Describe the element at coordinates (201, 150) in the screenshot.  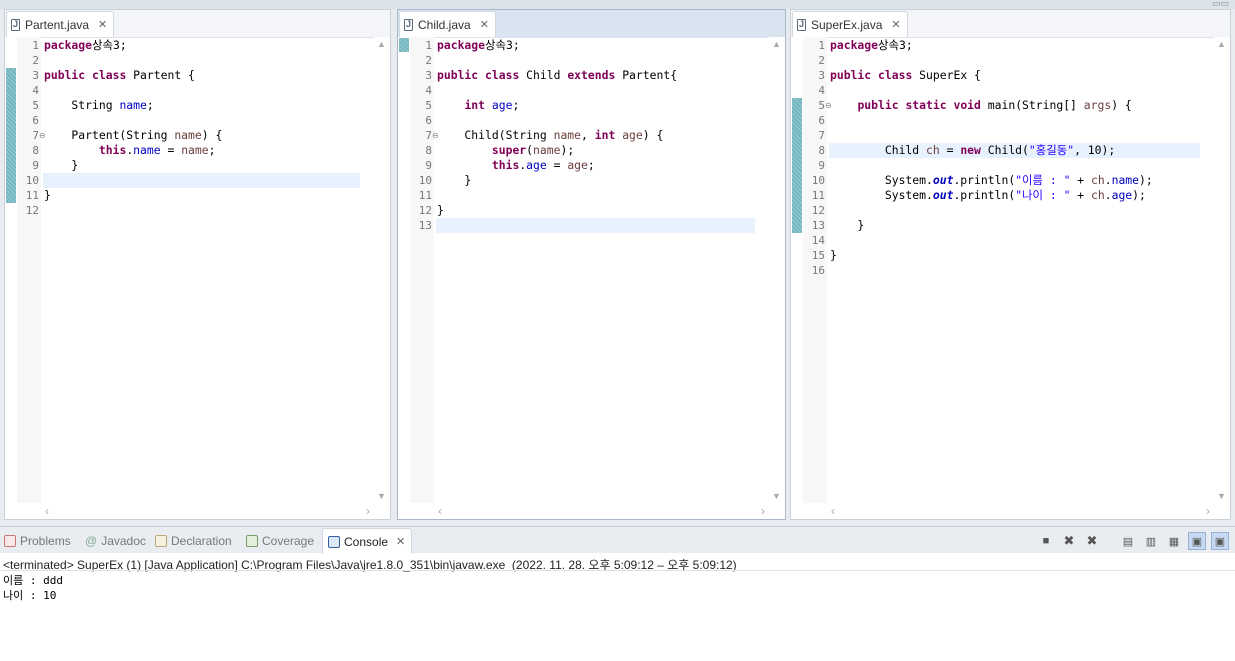
I see `code-text: this.name = name;` at that location.